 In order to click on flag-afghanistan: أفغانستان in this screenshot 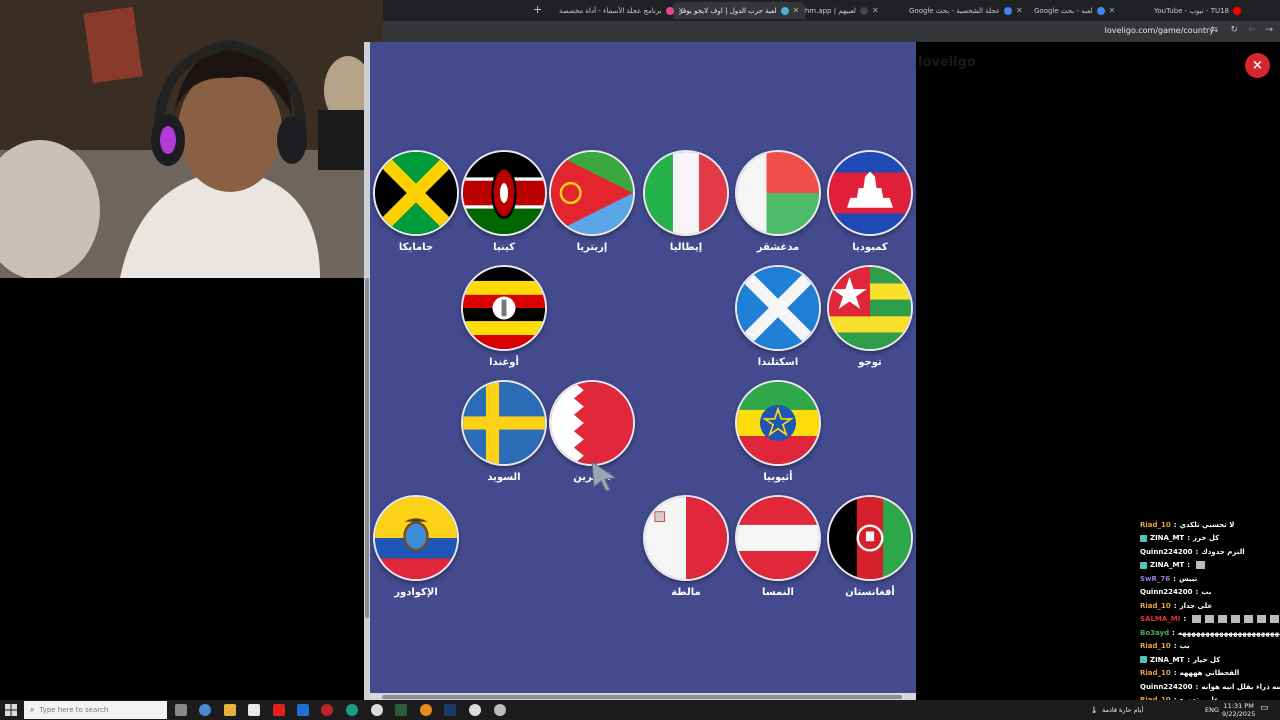, I will do `click(870, 546)`.